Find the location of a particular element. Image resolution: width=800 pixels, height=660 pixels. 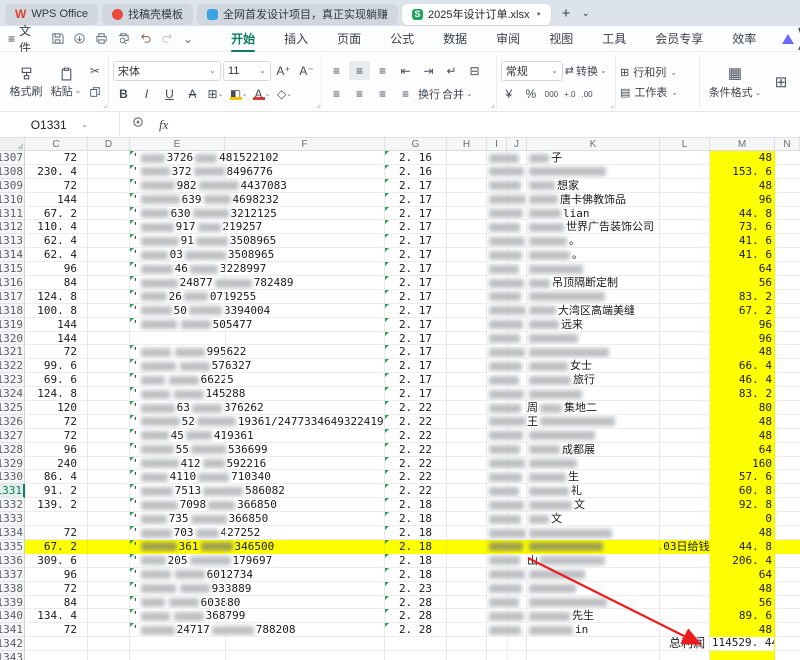

strikethrough-button: A is located at coordinates (192, 94).